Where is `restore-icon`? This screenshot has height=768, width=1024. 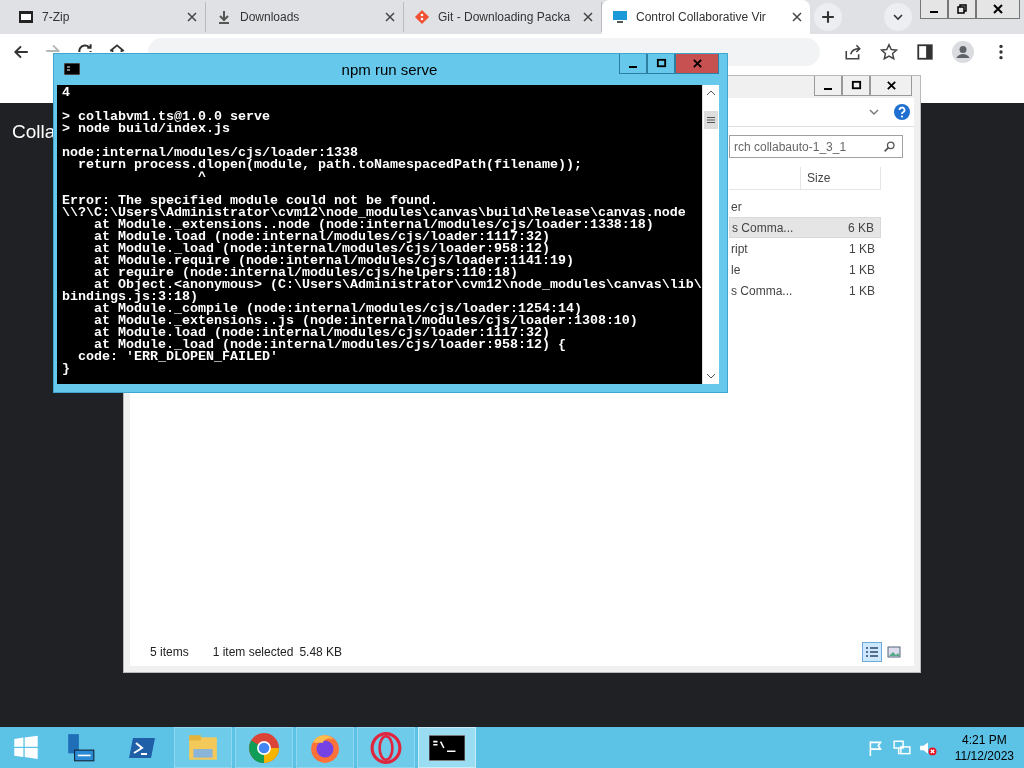
restore-icon is located at coordinates (962, 9).